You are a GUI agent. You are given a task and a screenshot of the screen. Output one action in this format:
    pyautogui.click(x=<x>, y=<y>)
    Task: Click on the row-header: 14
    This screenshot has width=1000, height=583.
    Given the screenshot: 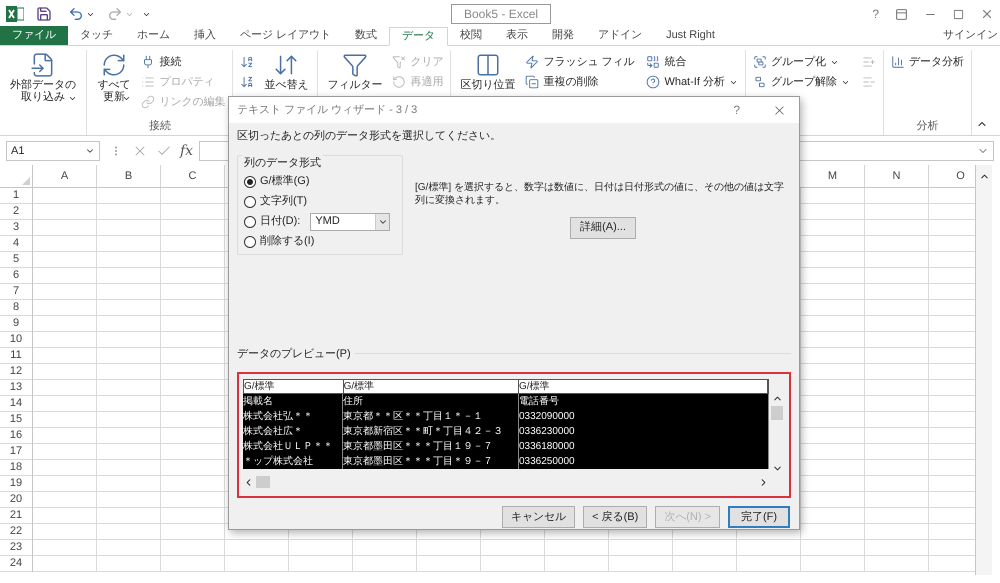 What is the action you would take?
    pyautogui.click(x=16, y=403)
    